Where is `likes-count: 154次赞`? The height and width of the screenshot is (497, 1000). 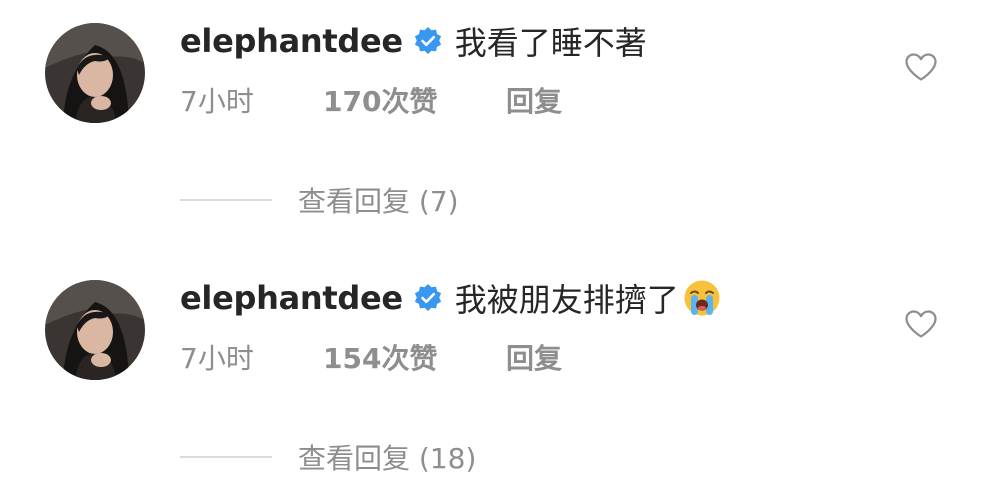 likes-count: 154次赞 is located at coordinates (414, 357).